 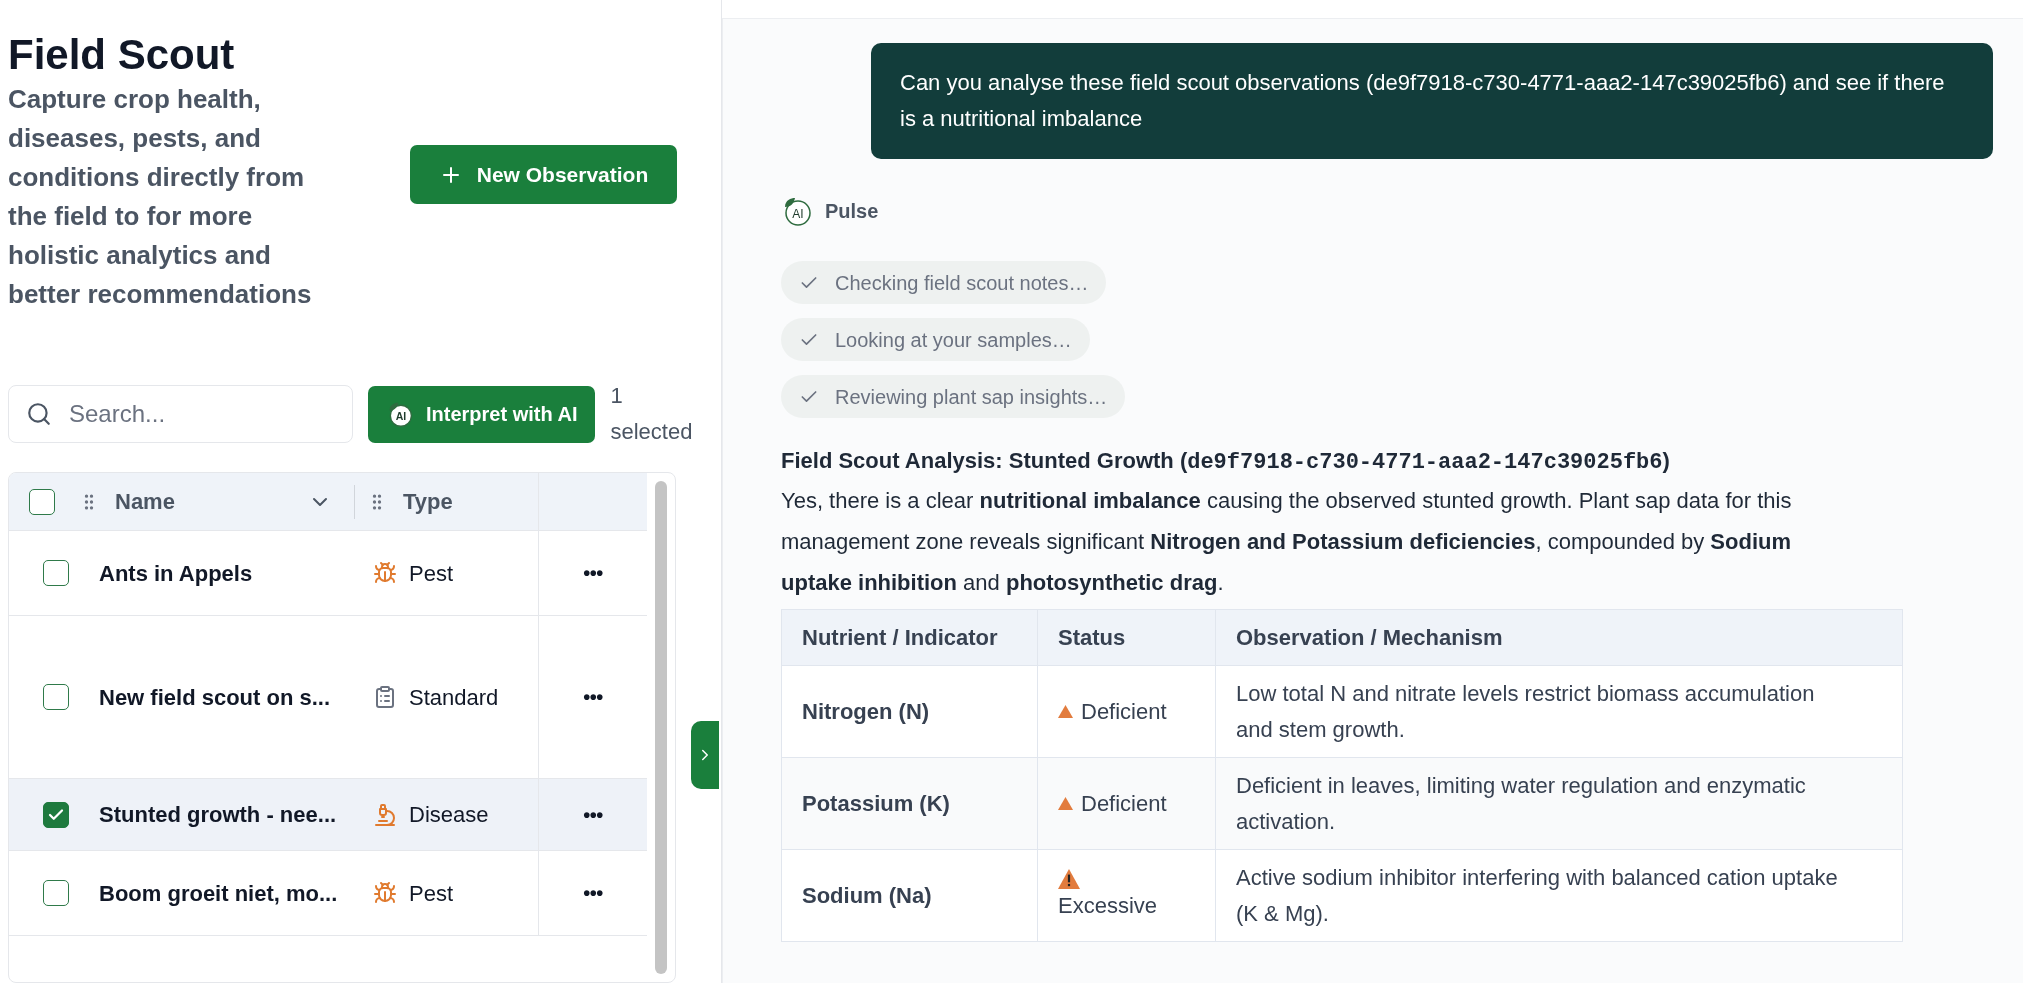 What do you see at coordinates (852, 211) in the screenshot?
I see `assistant-name: Pulse` at bounding box center [852, 211].